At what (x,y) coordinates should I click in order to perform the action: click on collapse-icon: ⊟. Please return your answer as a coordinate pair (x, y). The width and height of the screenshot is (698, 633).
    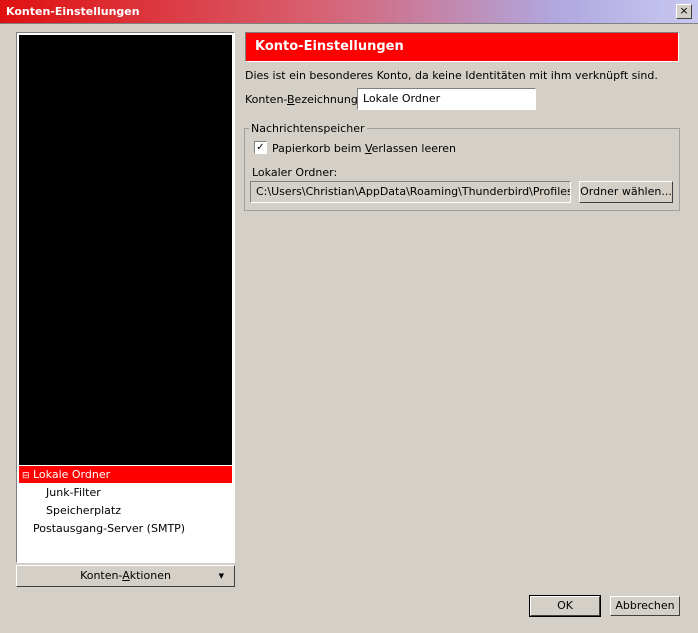
    Looking at the image, I should click on (26, 476).